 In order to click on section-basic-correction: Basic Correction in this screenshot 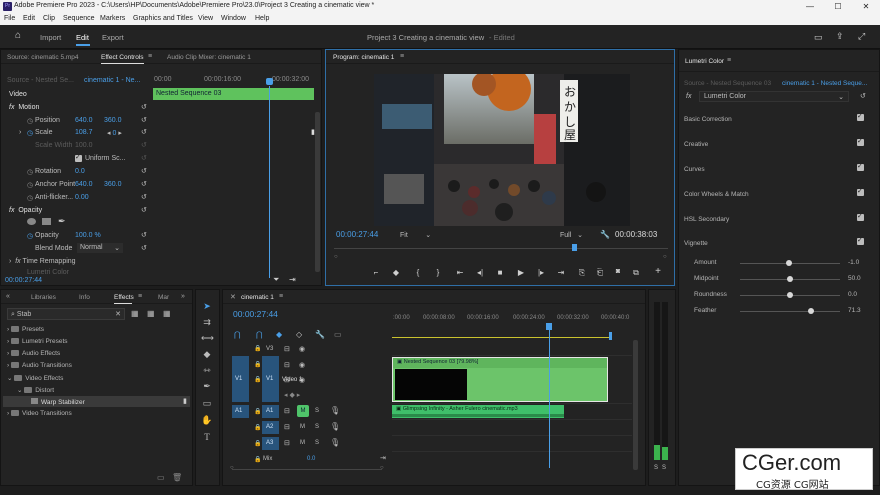, I will do `click(708, 119)`.